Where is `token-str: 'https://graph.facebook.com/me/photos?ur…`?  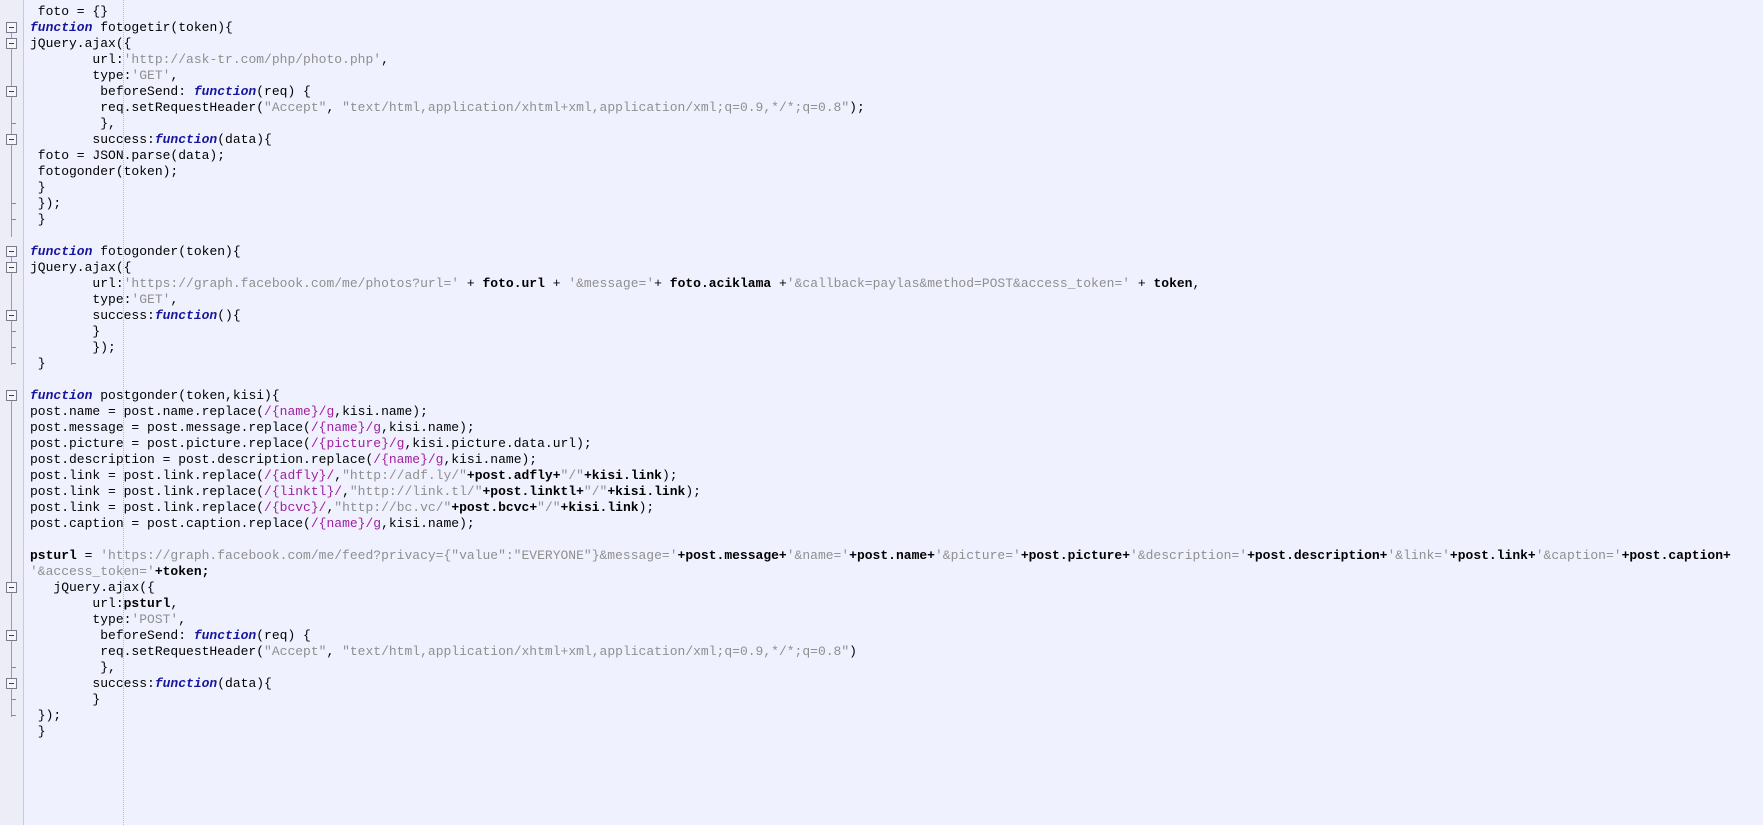 token-str: 'https://graph.facebook.com/me/photos?ur… is located at coordinates (291, 283).